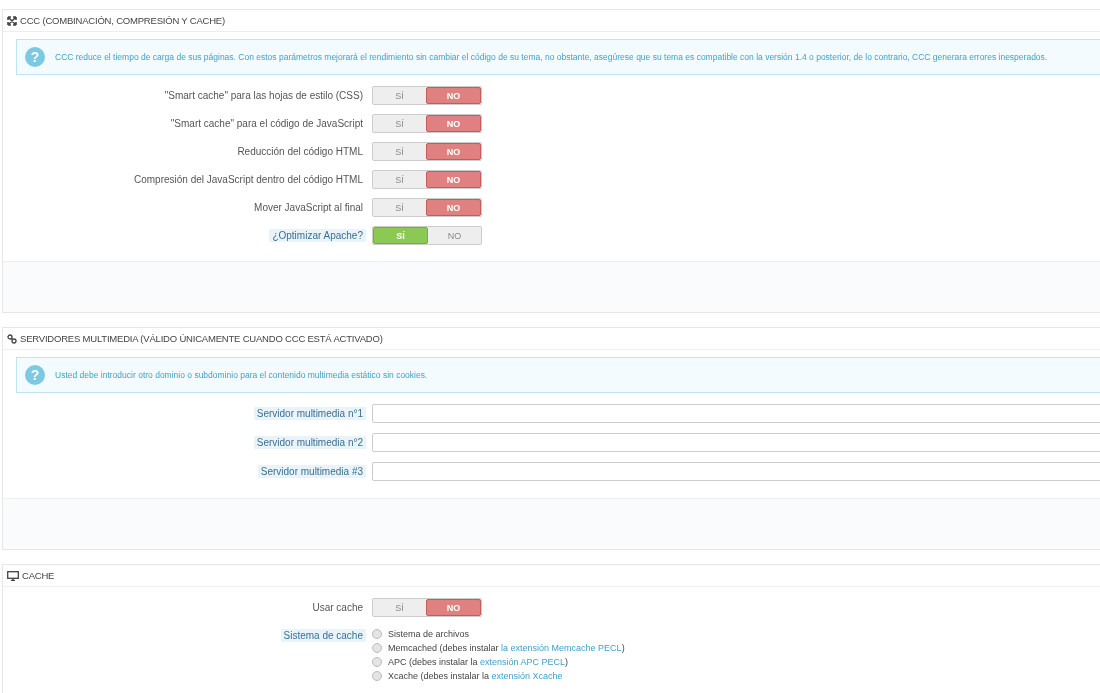 The height and width of the screenshot is (693, 1100). Describe the element at coordinates (266, 123) in the screenshot. I see `field-label: "Smart cache" para el código de JavaScript` at that location.